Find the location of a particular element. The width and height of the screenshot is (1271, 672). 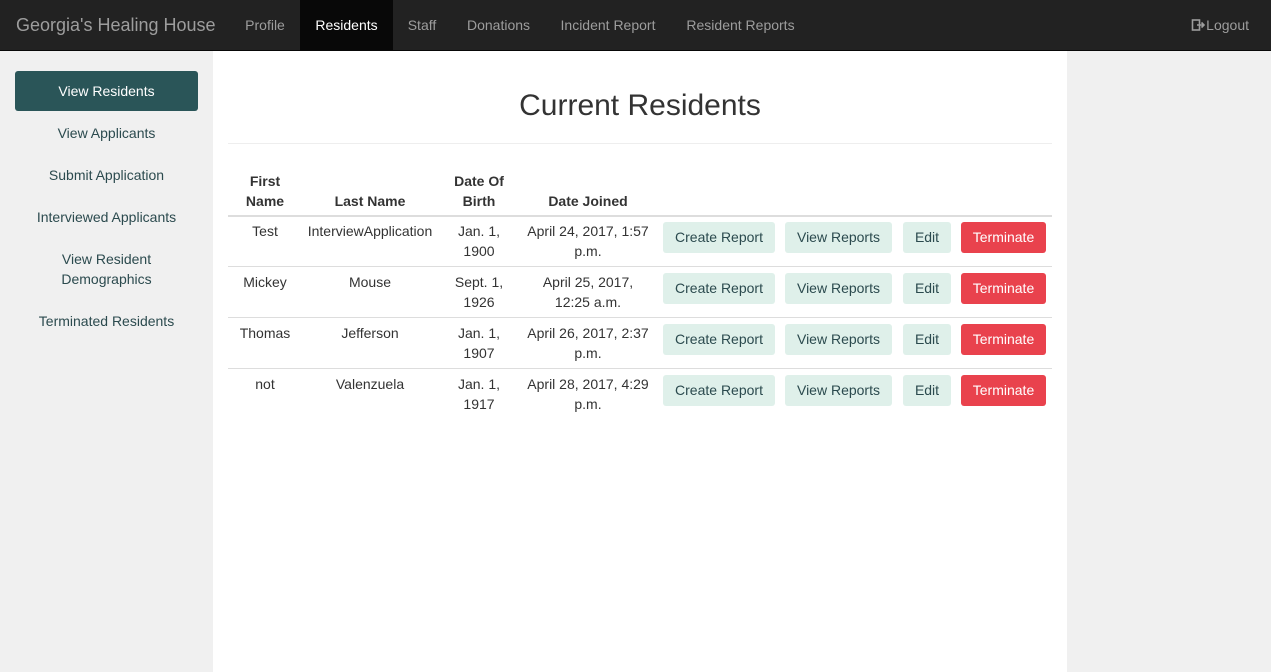

nav-resident-reports: Resident Reports is located at coordinates (740, 25).